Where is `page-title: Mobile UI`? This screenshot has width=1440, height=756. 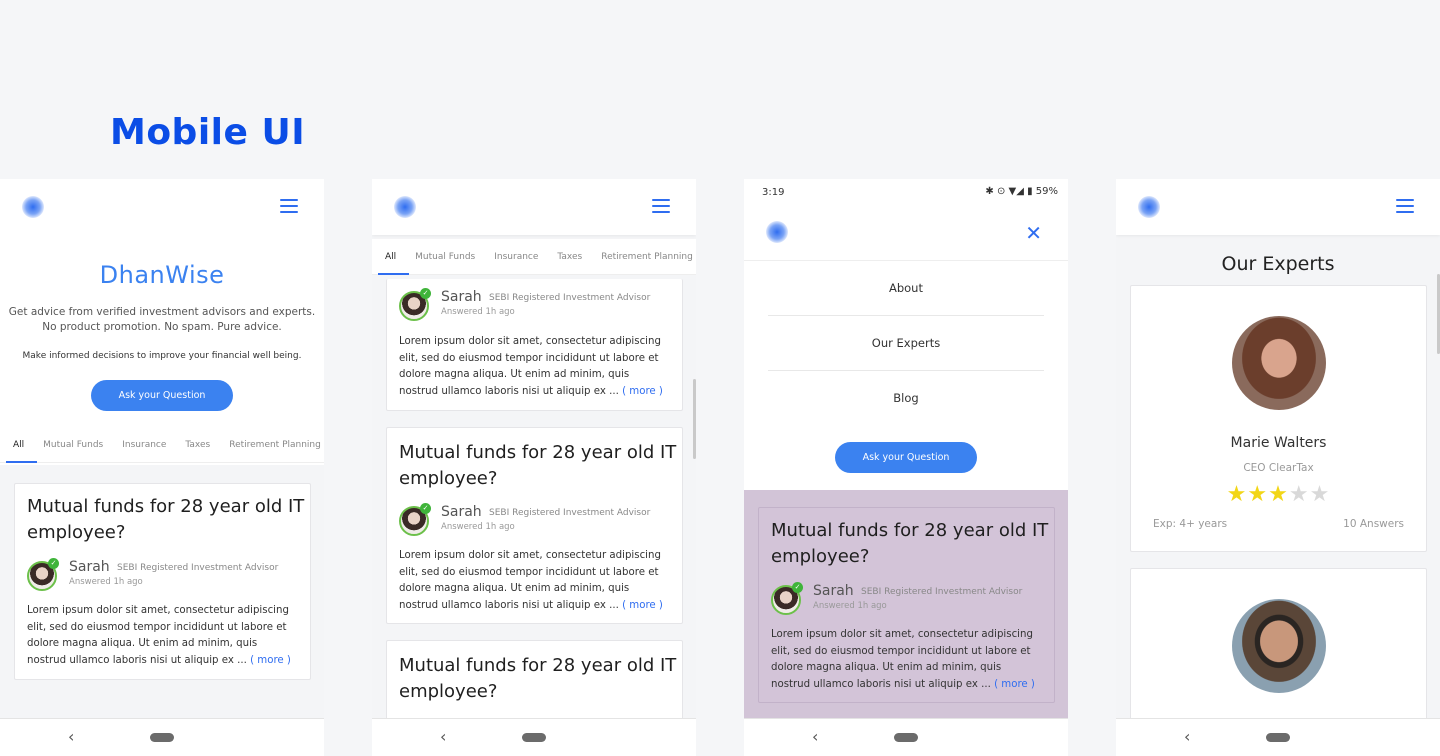 page-title: Mobile UI is located at coordinates (208, 132).